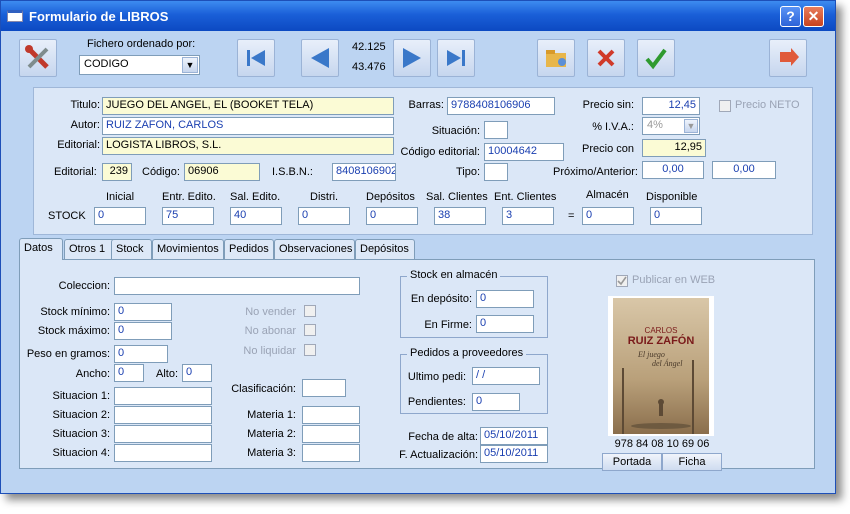 Image resolution: width=850 pixels, height=514 pixels. I want to click on alto-field: 0, so click(197, 373).